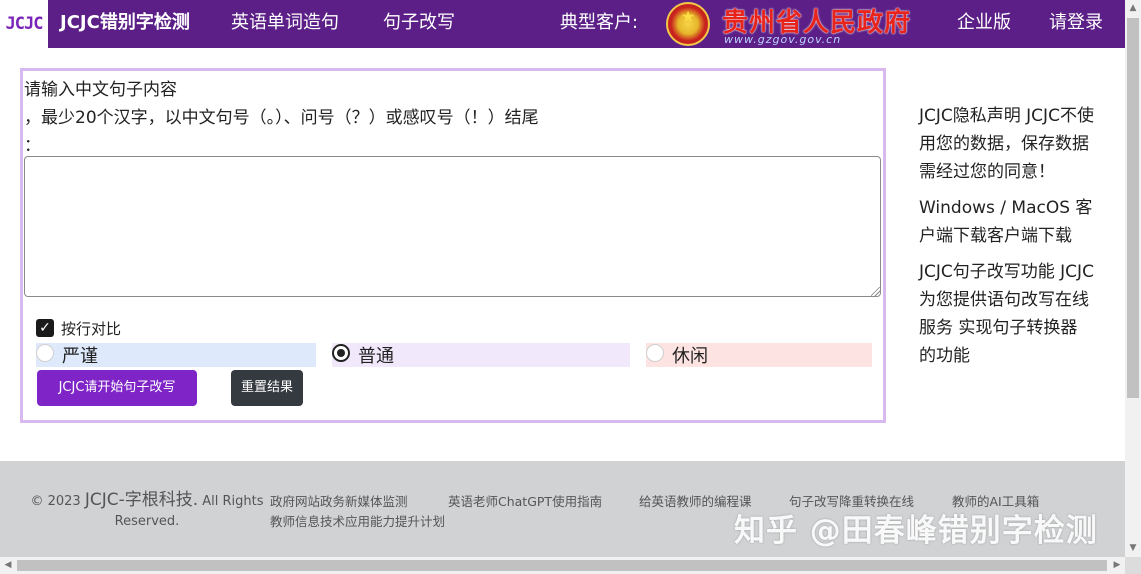 The width and height of the screenshot is (1141, 574). What do you see at coordinates (759, 355) in the screenshot?
I see `mode-option-casual: 休闲` at bounding box center [759, 355].